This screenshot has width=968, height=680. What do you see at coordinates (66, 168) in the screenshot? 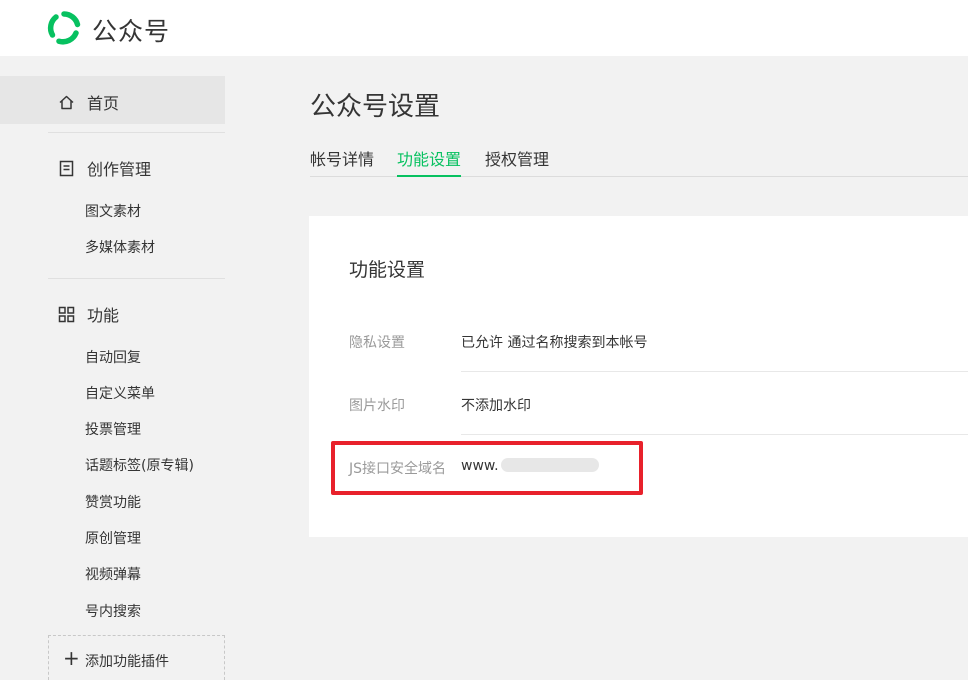
I see `document-icon` at bounding box center [66, 168].